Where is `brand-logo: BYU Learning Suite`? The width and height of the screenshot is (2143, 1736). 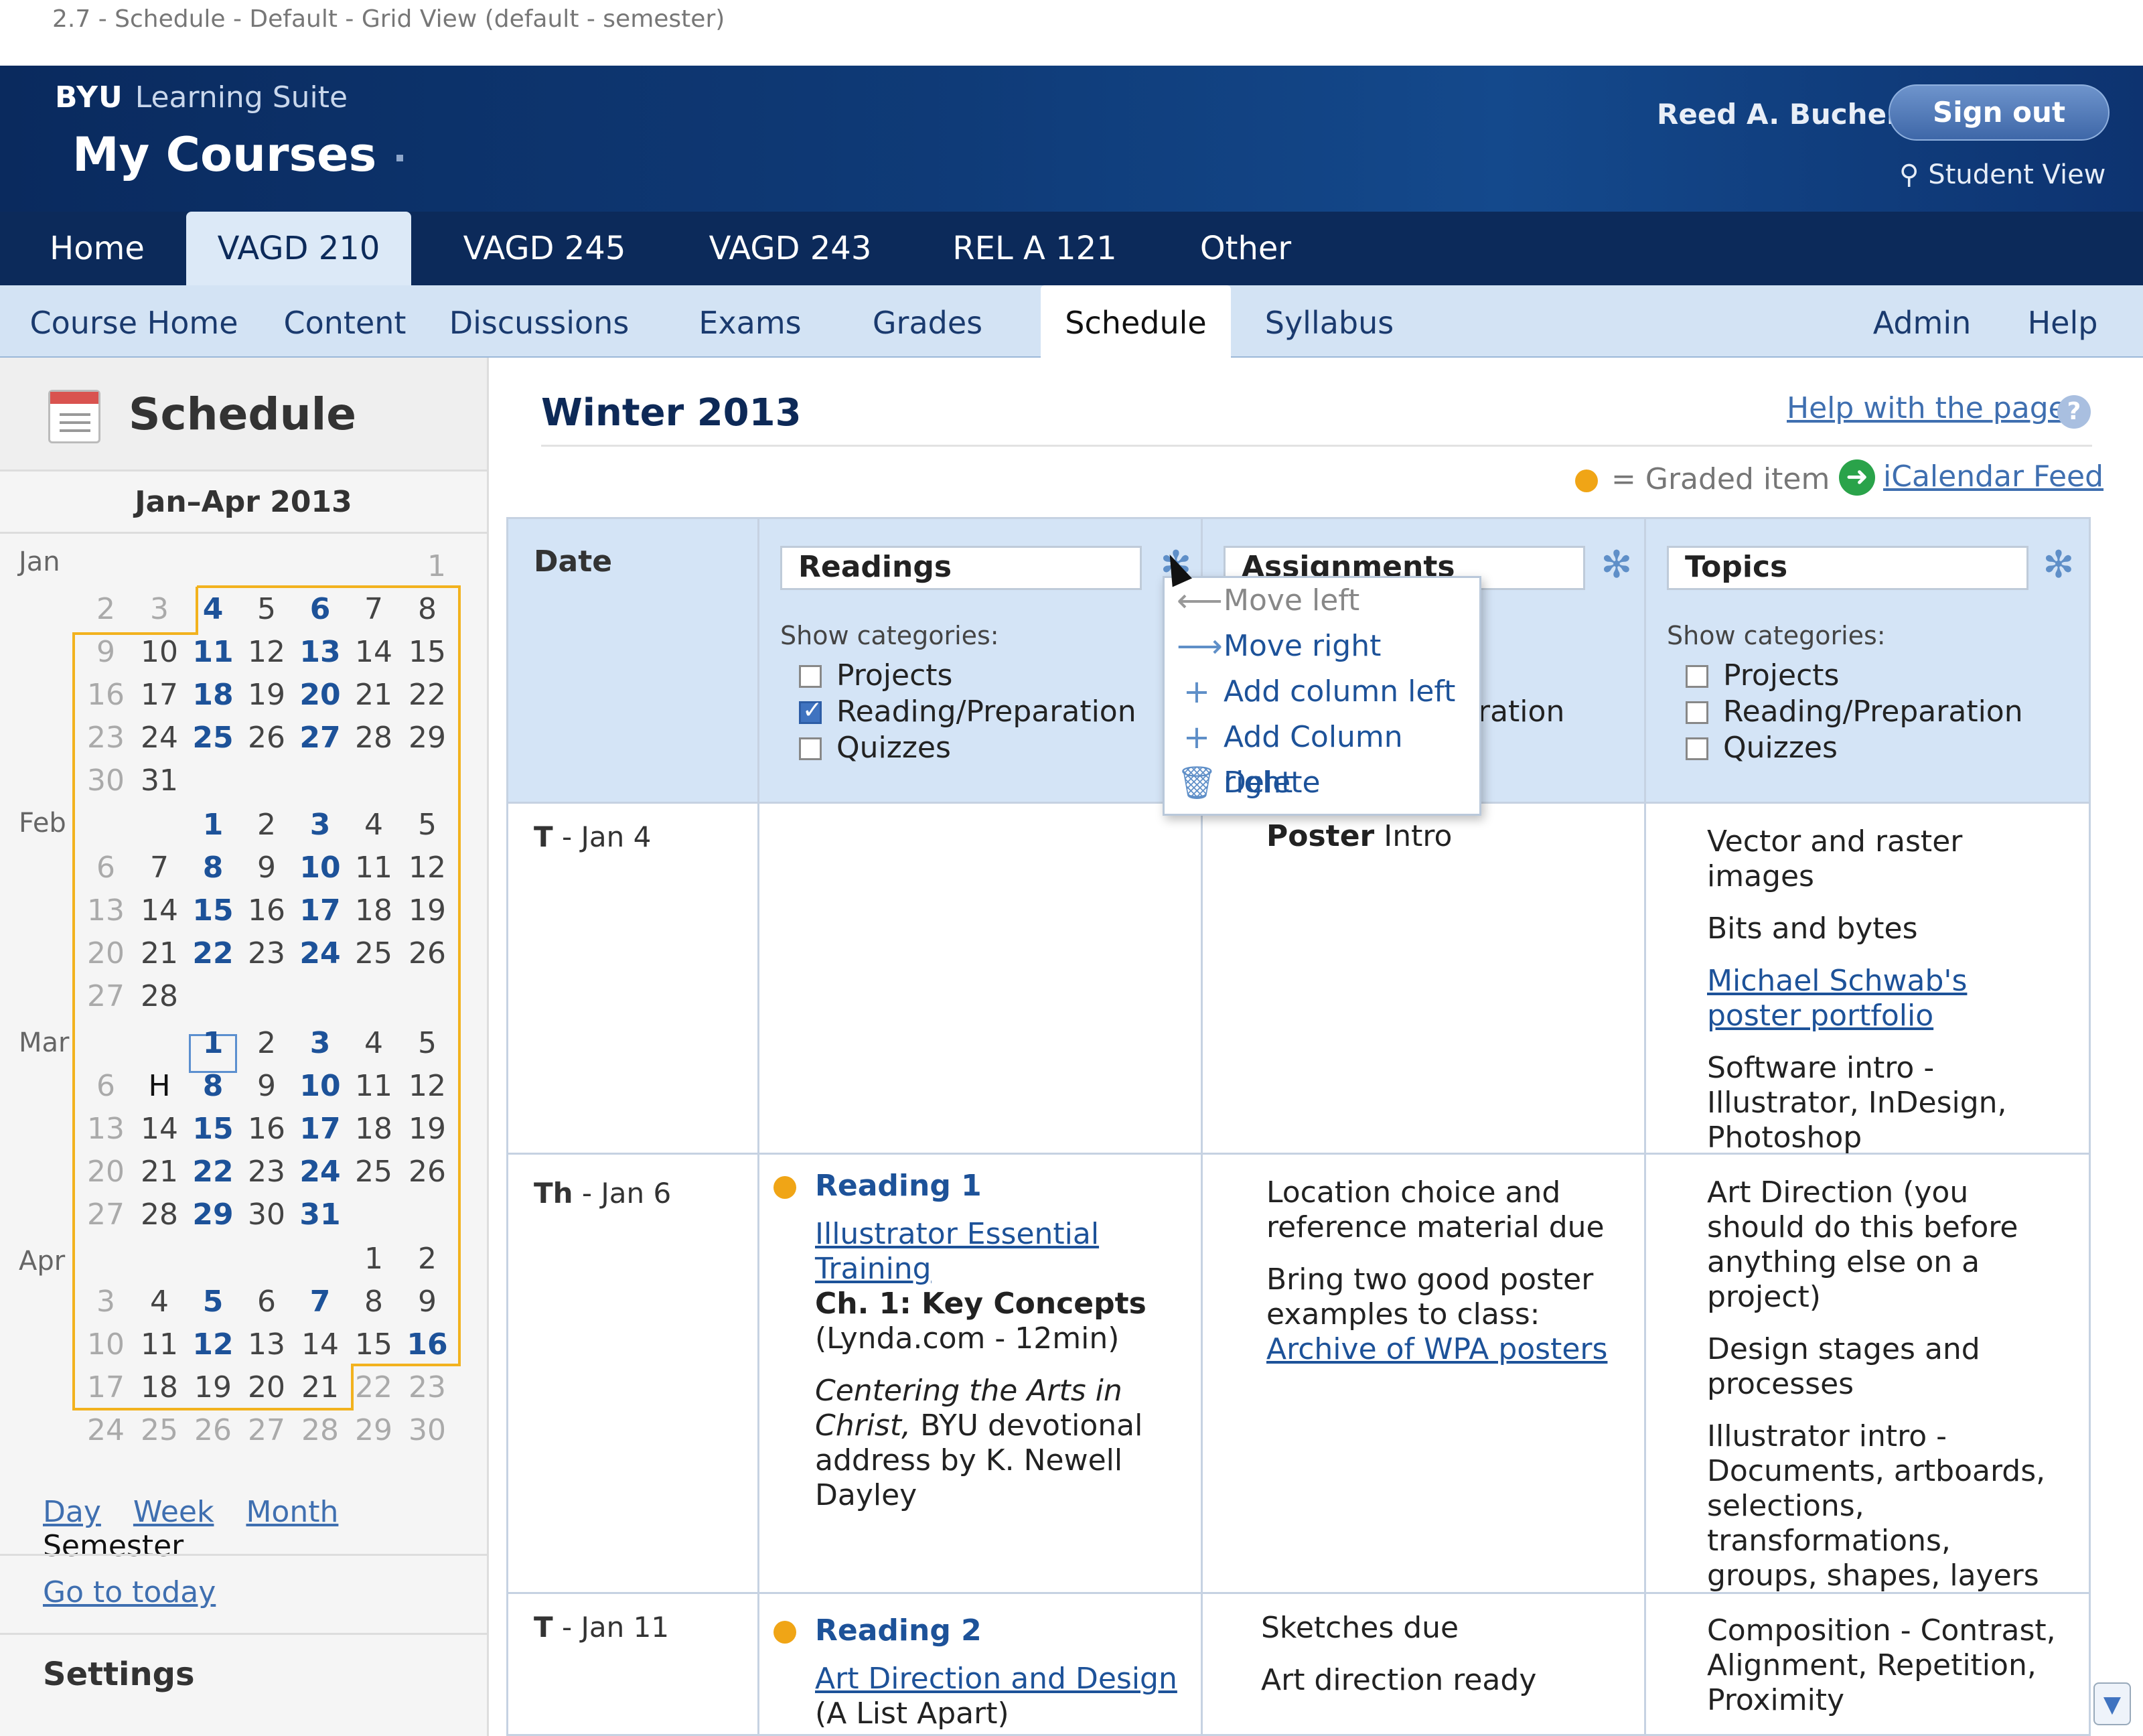 brand-logo: BYU Learning Suite is located at coordinates (201, 97).